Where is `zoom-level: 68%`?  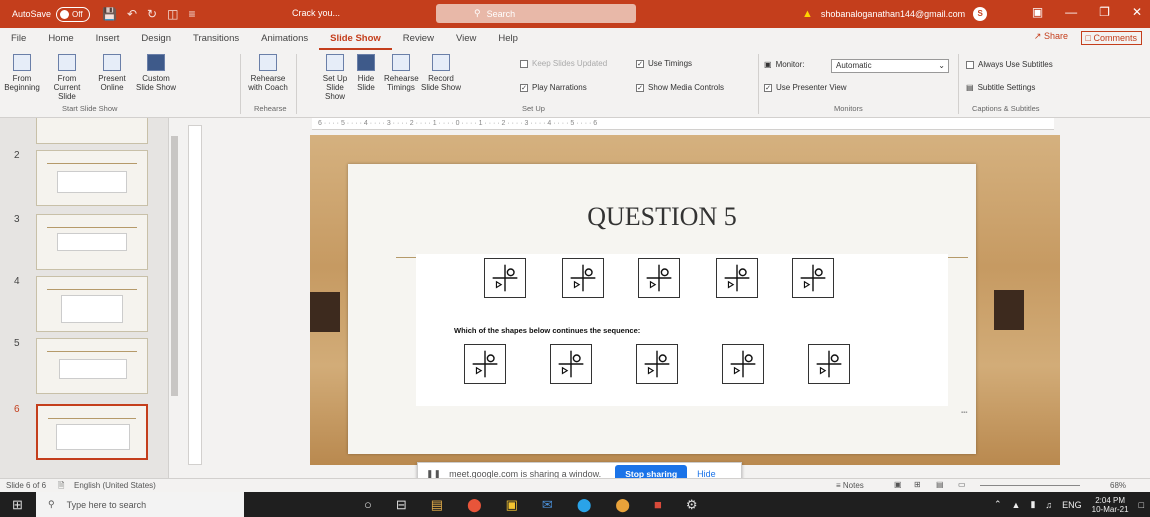
zoom-level: 68% is located at coordinates (1118, 485).